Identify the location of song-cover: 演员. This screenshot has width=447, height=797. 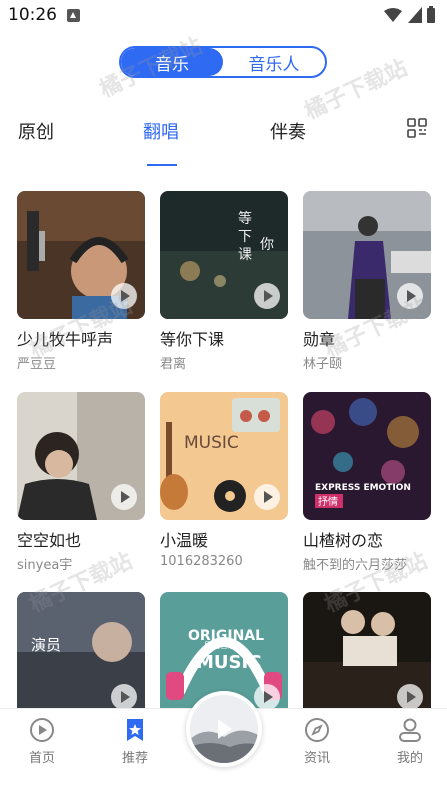
(81, 656).